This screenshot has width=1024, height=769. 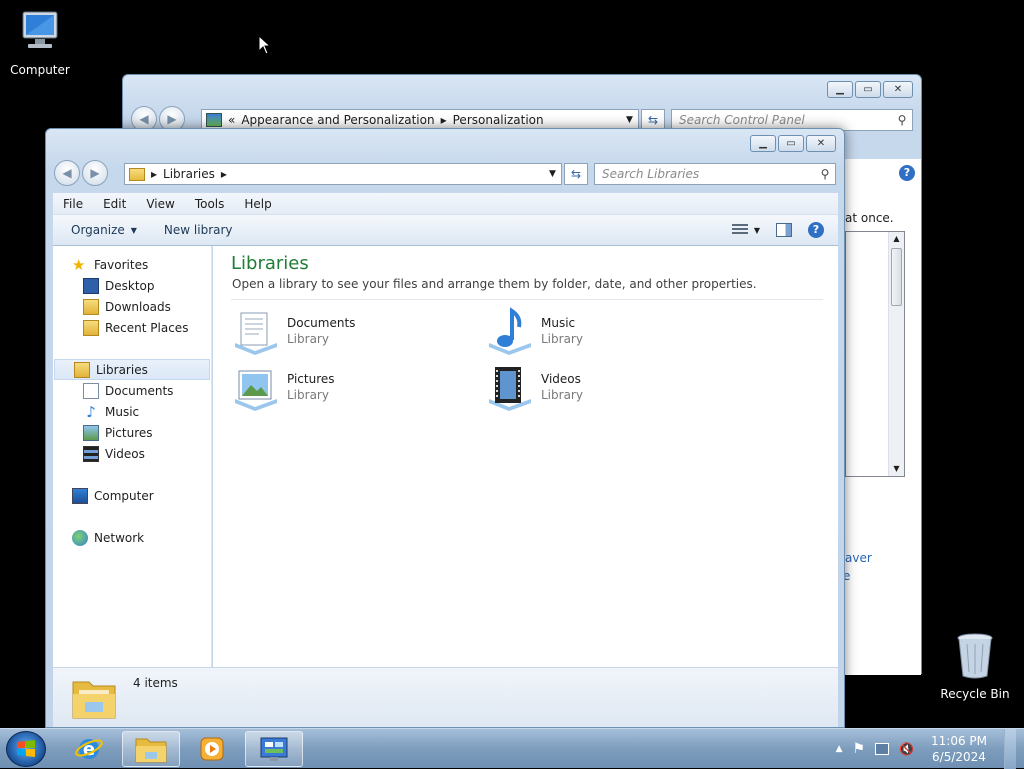 What do you see at coordinates (138, 306) in the screenshot?
I see `nav-label: Downloads` at bounding box center [138, 306].